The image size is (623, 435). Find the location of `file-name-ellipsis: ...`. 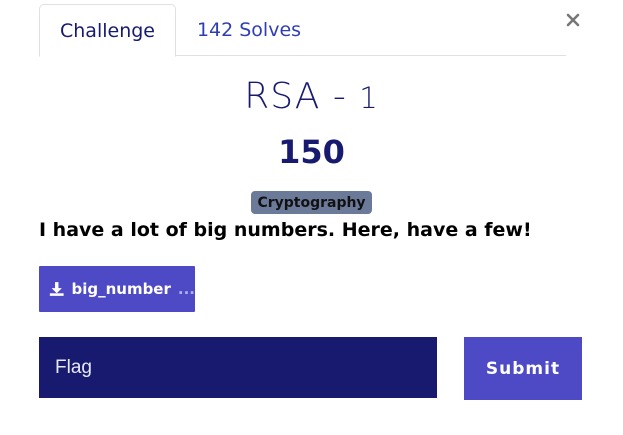

file-name-ellipsis: ... is located at coordinates (186, 289).